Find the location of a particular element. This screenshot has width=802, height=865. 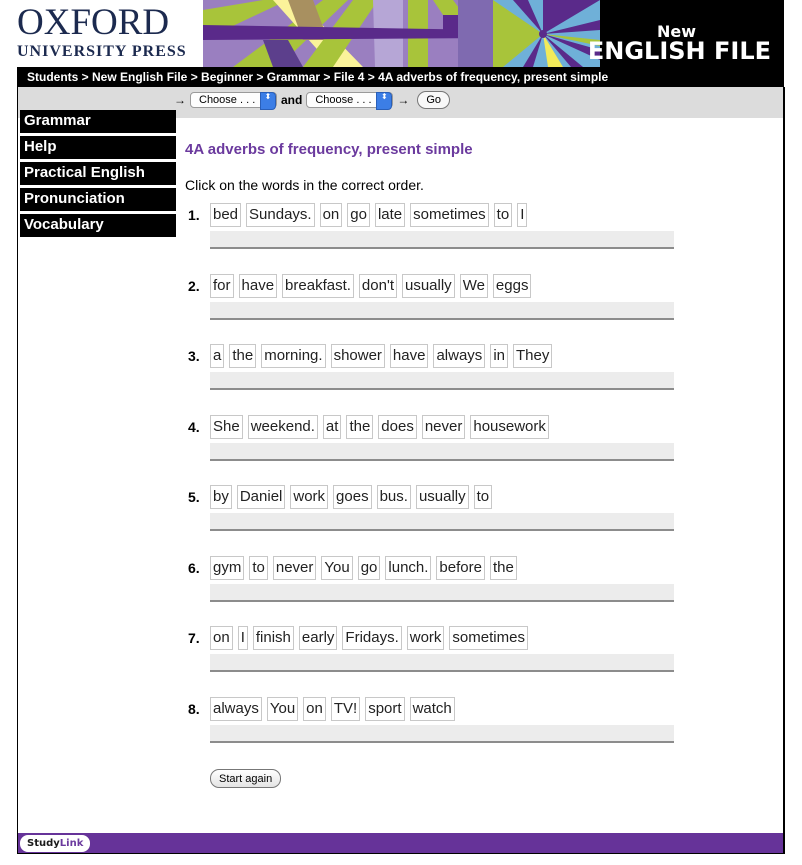

word-tile: bed is located at coordinates (226, 215).